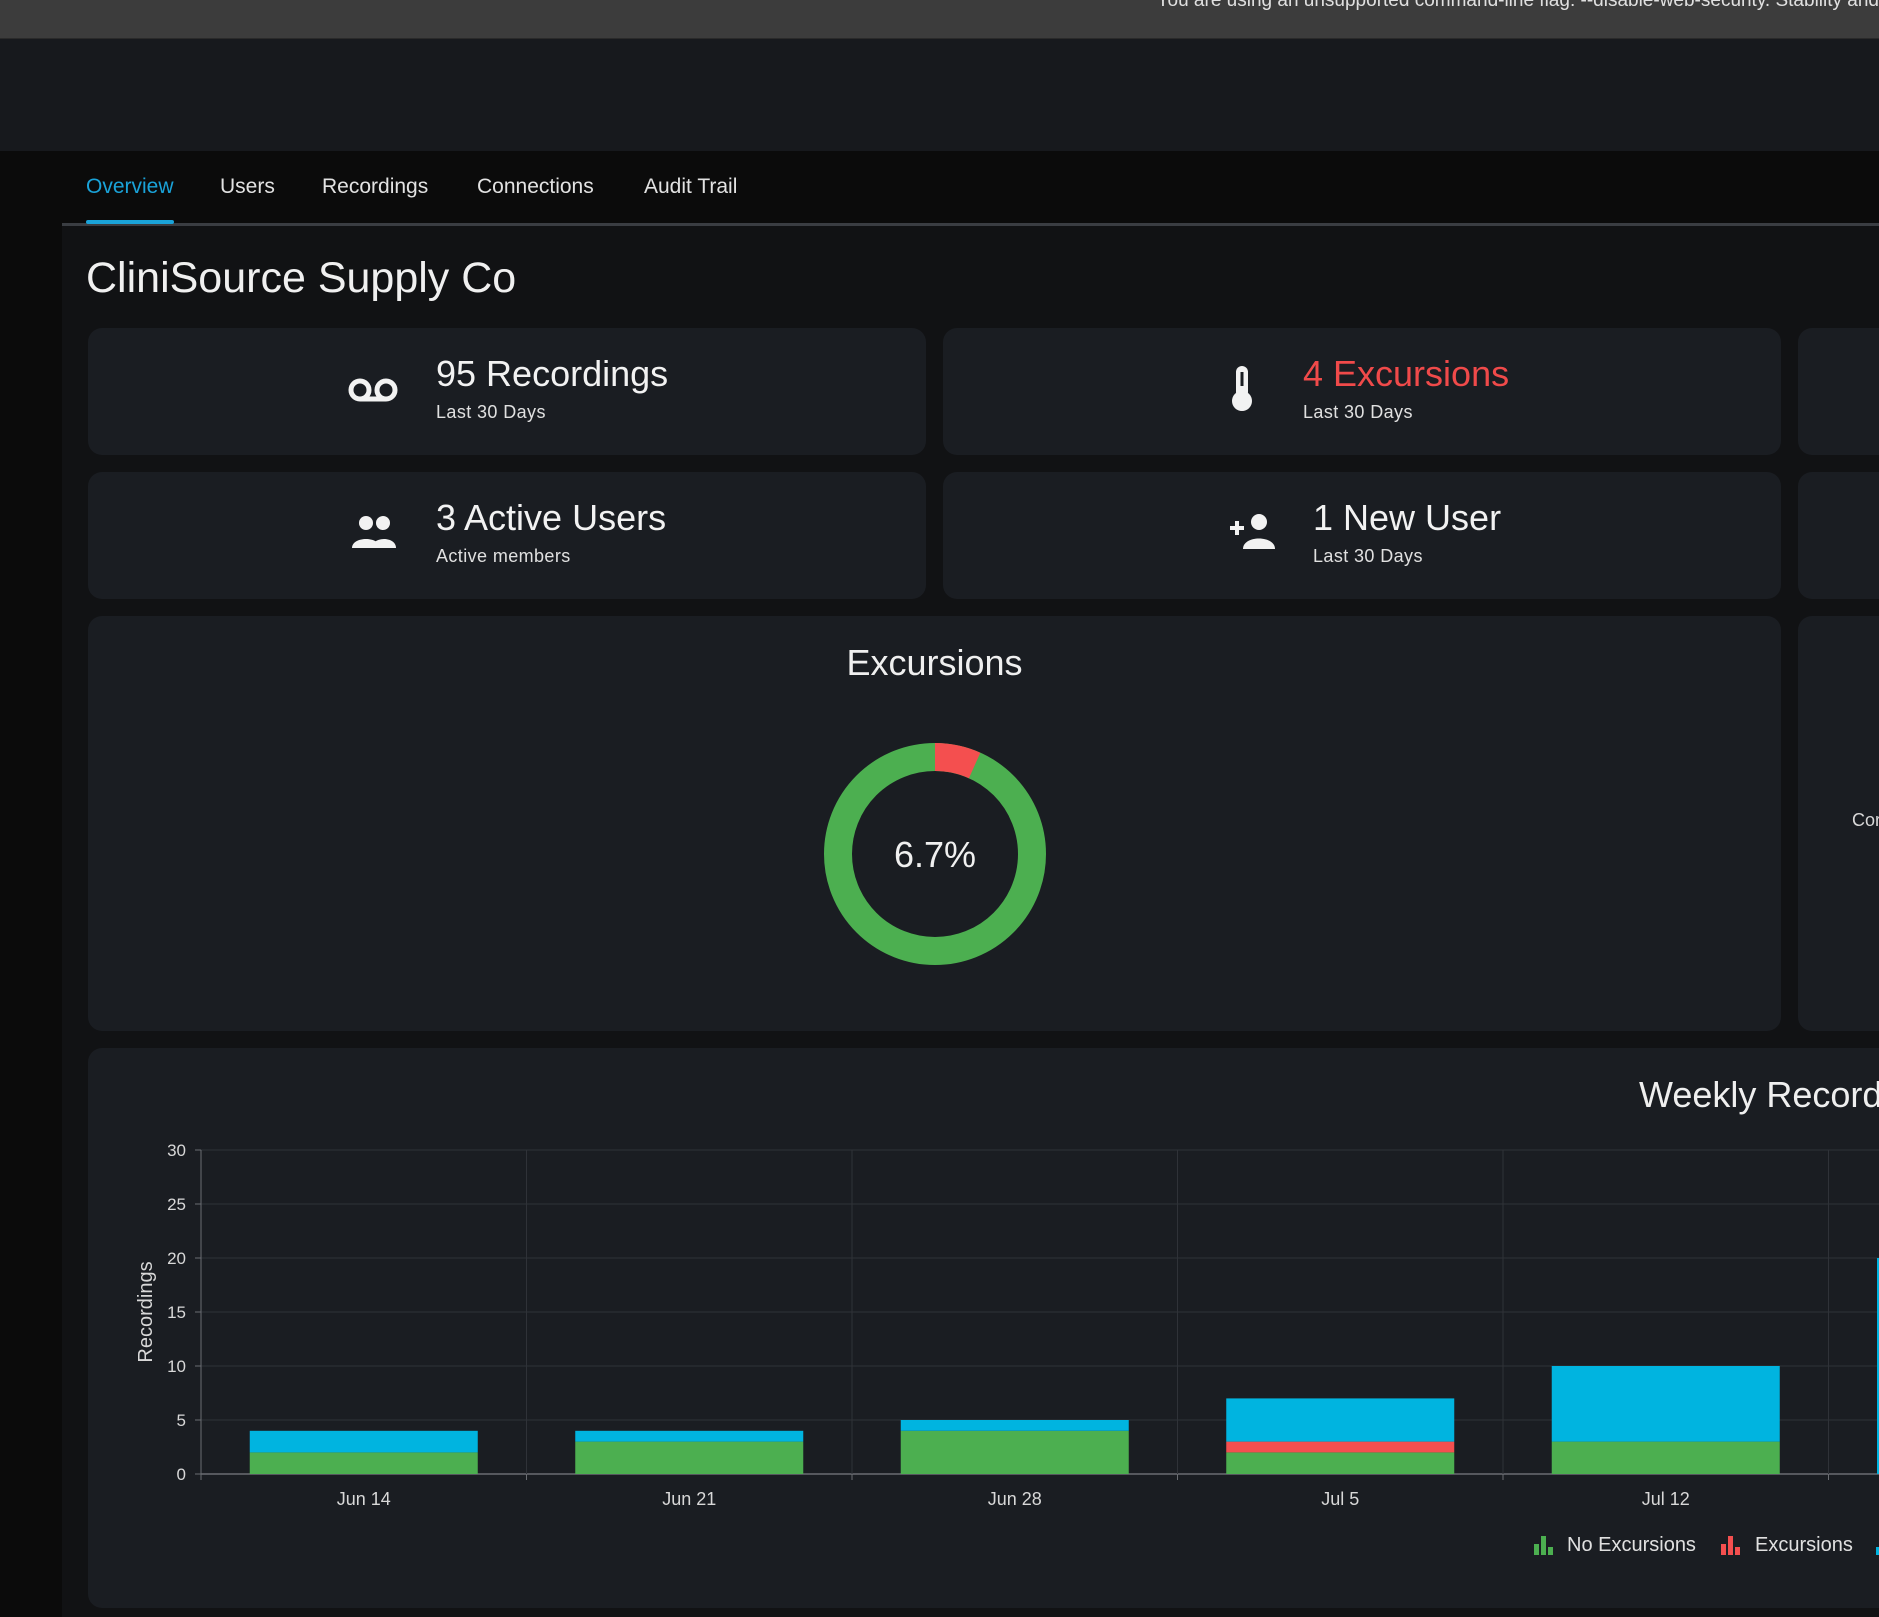 Image resolution: width=1879 pixels, height=1617 pixels. I want to click on tab-recordings: Recordings, so click(375, 187).